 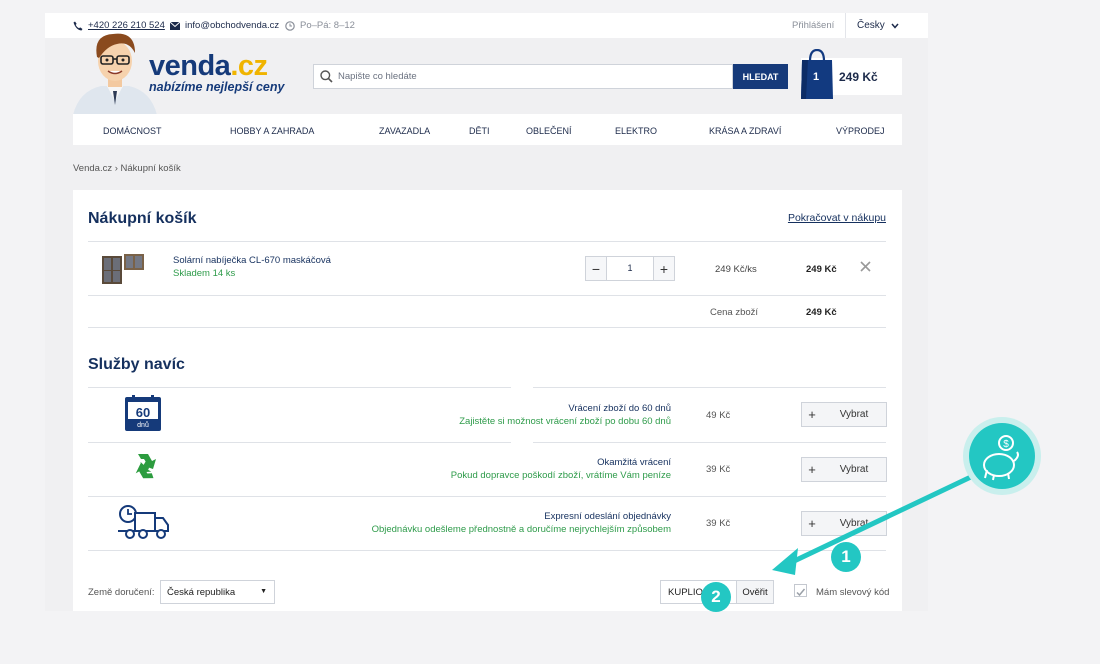 I want to click on breadcrumb: Venda.cz › Nákupní košík, so click(x=127, y=168).